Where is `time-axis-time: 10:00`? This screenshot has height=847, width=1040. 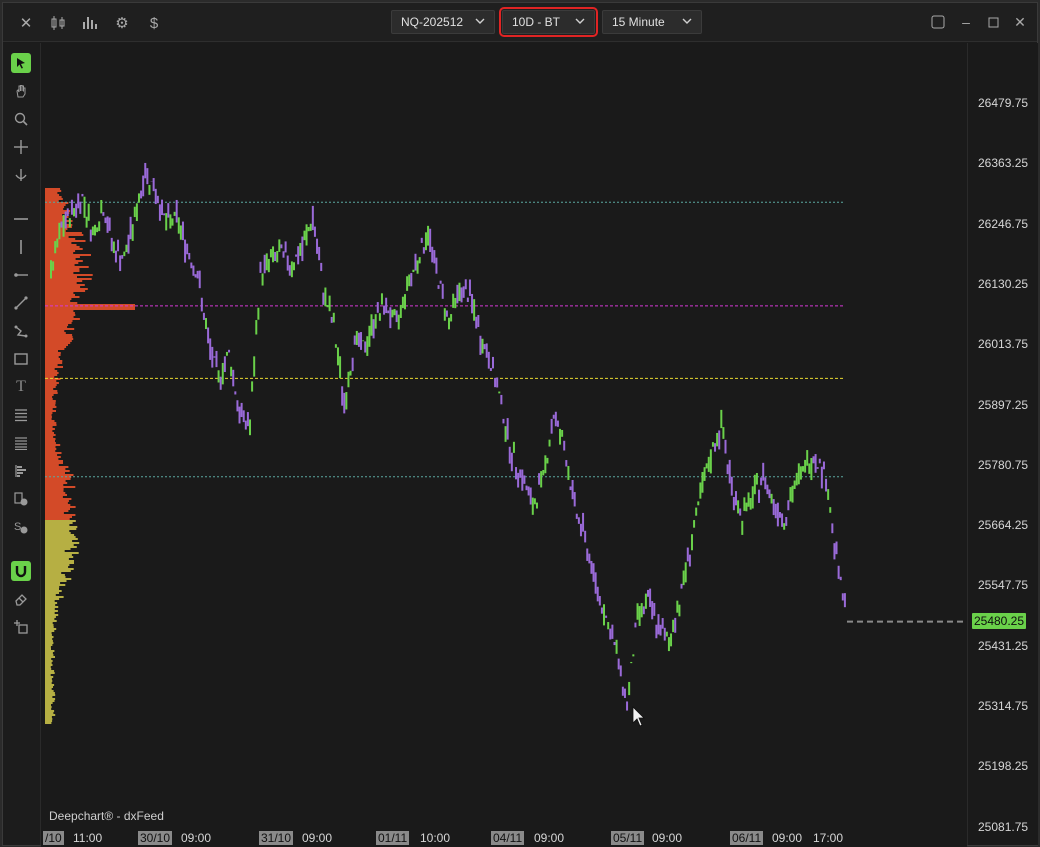 time-axis-time: 10:00 is located at coordinates (435, 838).